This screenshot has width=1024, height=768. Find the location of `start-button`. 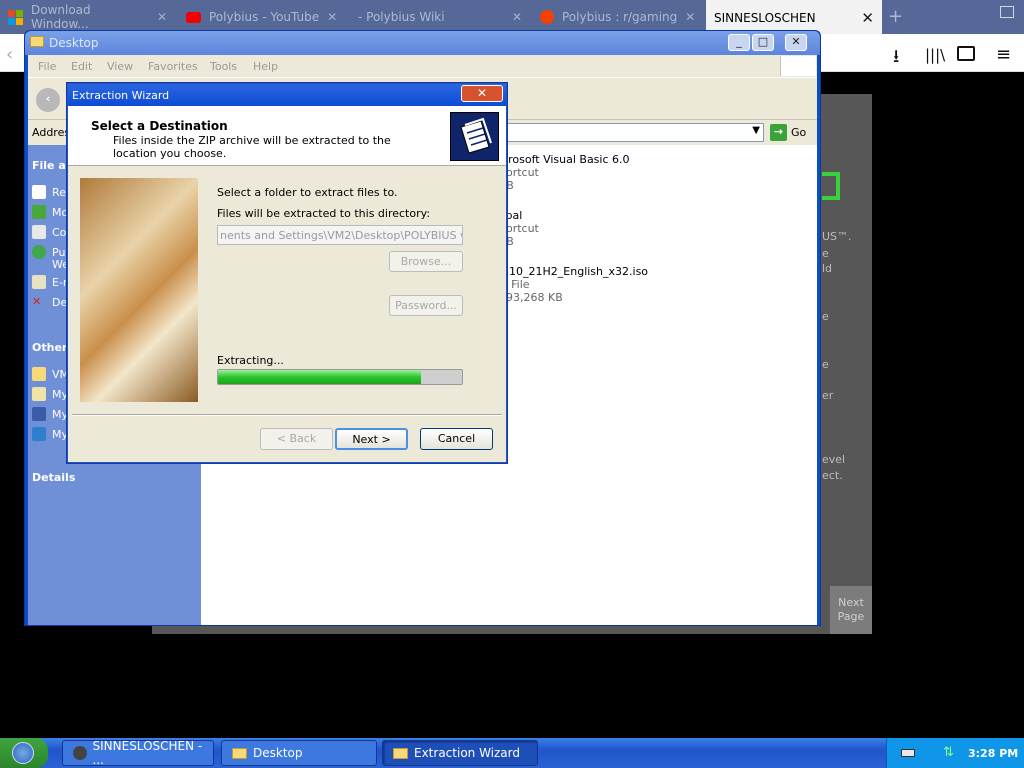

start-button is located at coordinates (24, 753).